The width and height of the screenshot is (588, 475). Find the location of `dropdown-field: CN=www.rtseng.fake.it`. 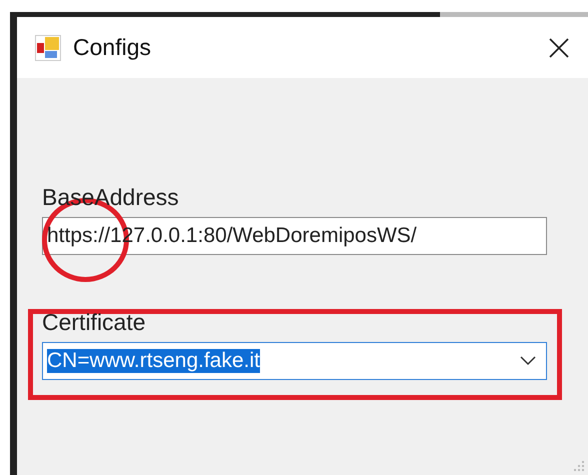

dropdown-field: CN=www.rtseng.fake.it is located at coordinates (294, 361).